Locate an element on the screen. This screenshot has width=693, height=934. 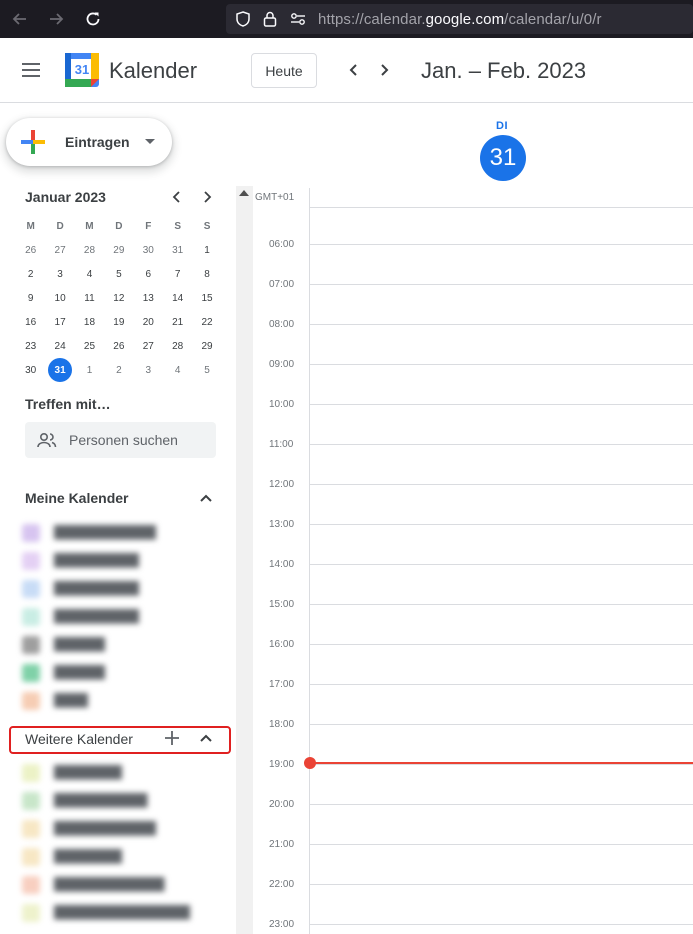
sidebar-scrollbar is located at coordinates (244, 560).